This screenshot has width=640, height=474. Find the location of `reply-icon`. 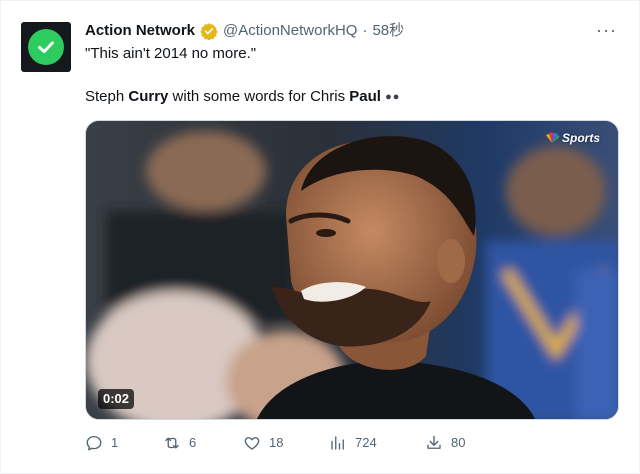

reply-icon is located at coordinates (94, 443).